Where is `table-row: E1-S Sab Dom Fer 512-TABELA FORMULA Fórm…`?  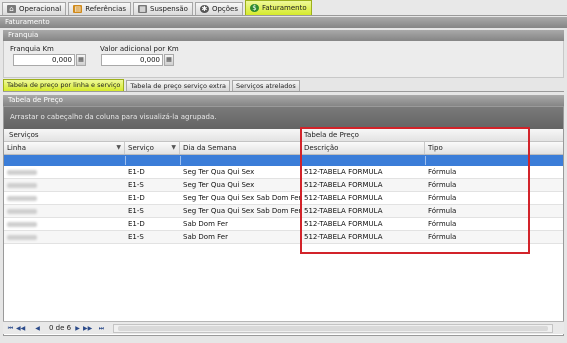
table-row: E1-S Sab Dom Fer 512-TABELA FORMULA Fórm… is located at coordinates (283, 237).